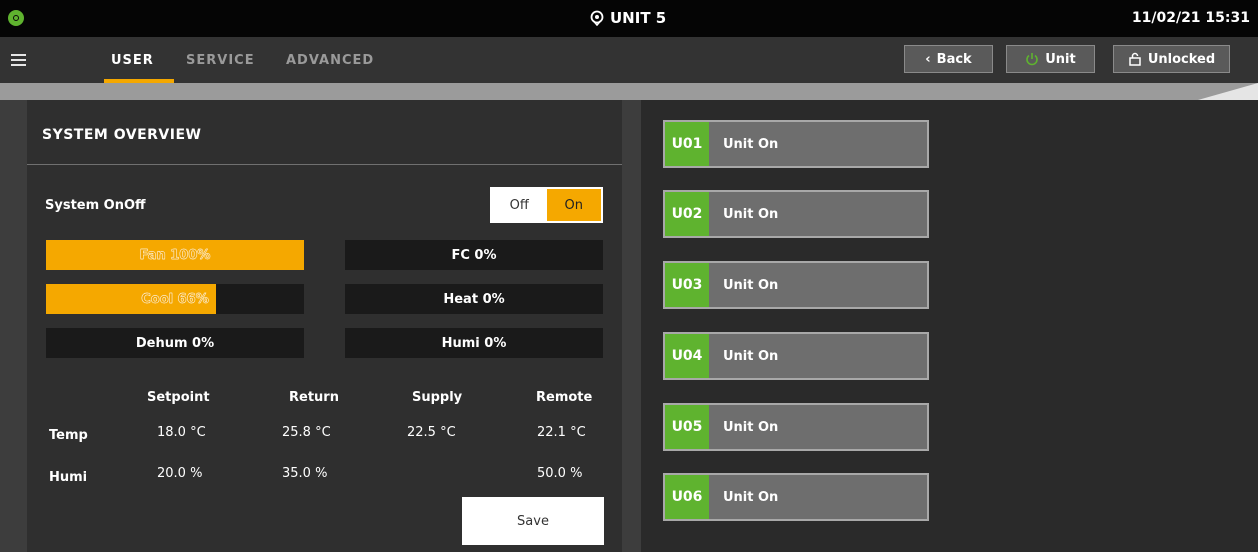  Describe the element at coordinates (573, 205) in the screenshot. I see `toggle-on-option: On` at that location.